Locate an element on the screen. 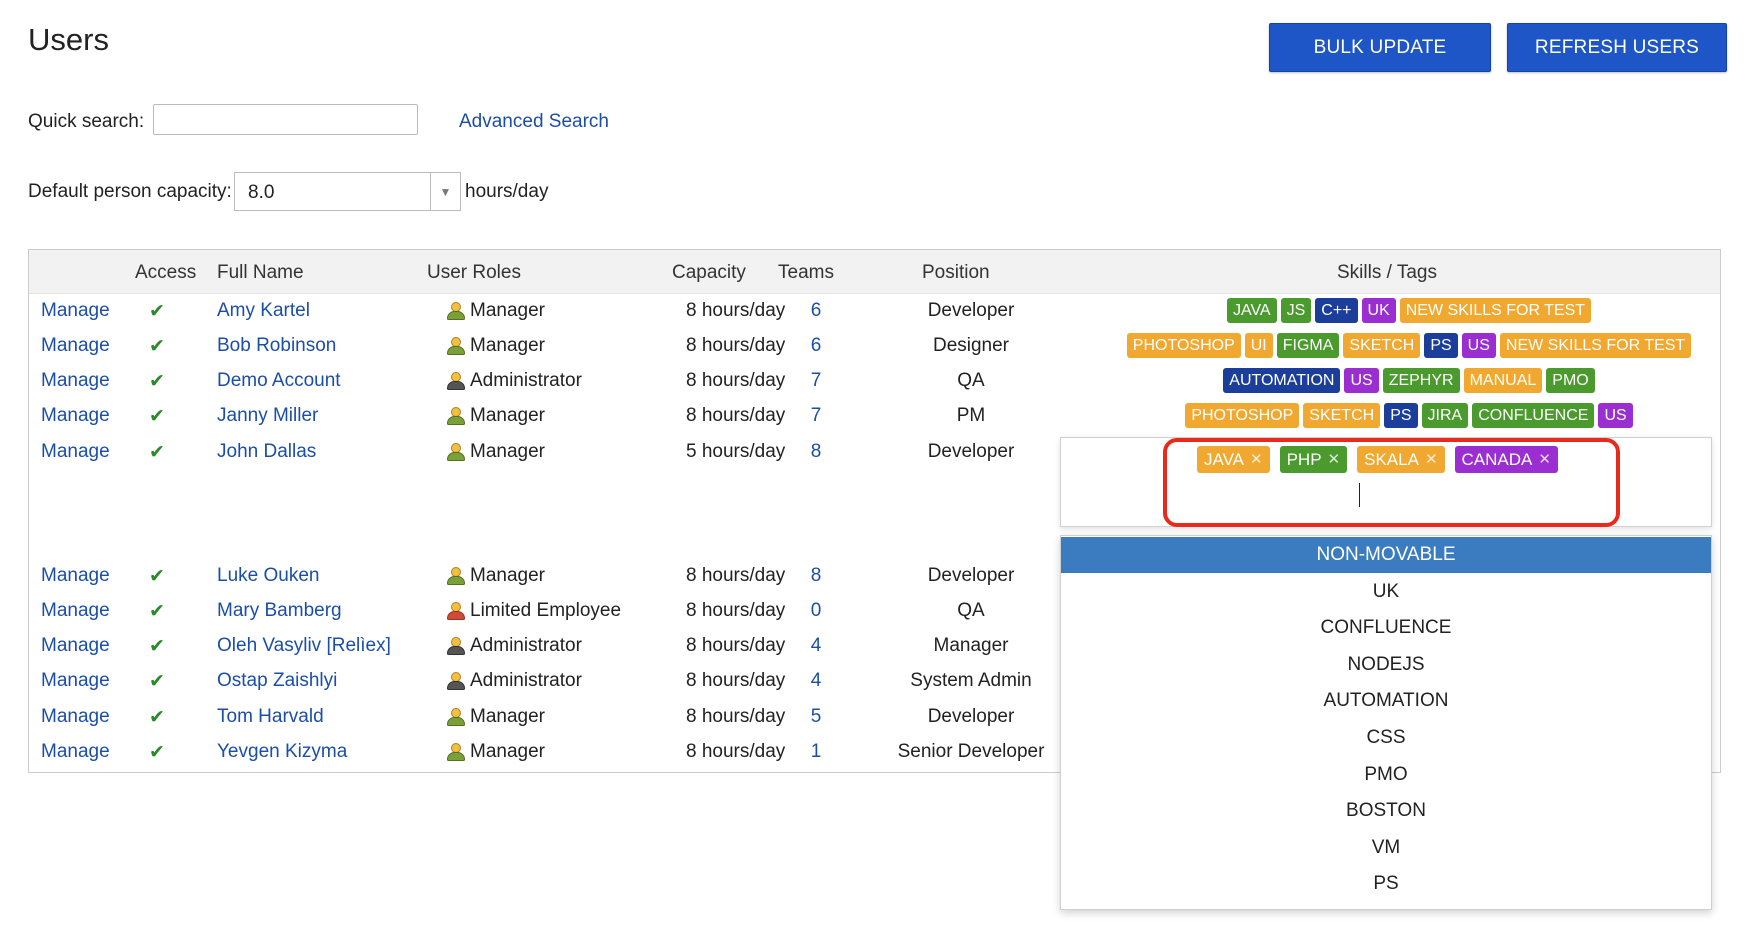 This screenshot has height=932, width=1748. user-role: Administrator is located at coordinates (514, 646).